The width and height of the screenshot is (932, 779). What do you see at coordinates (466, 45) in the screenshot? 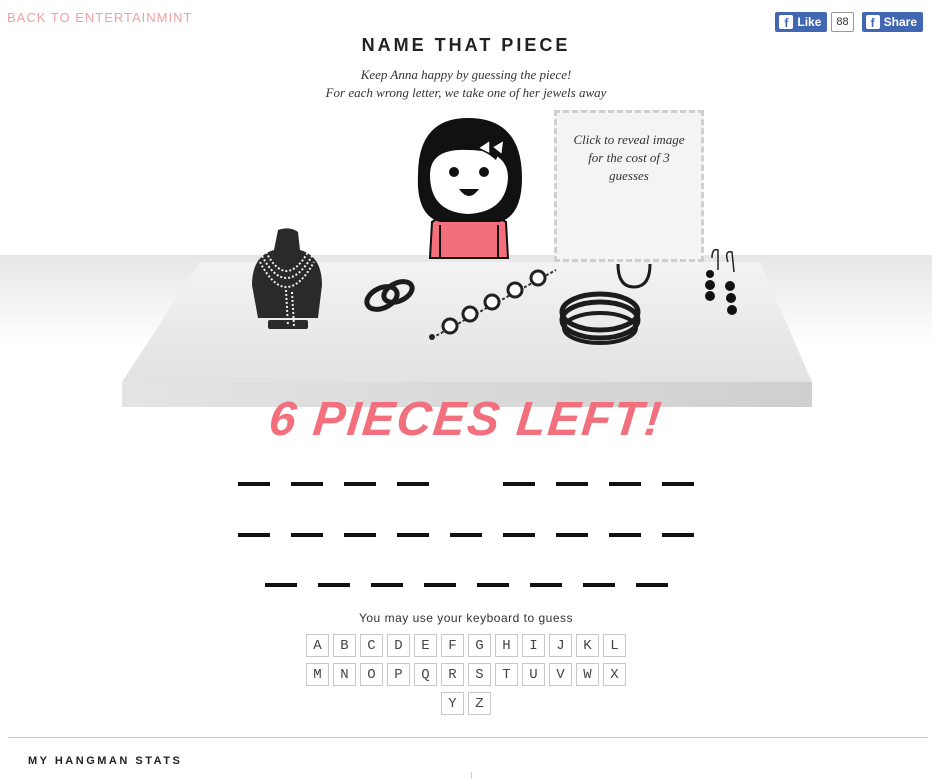
I see `page-title: NAME THAT PIECE` at bounding box center [466, 45].